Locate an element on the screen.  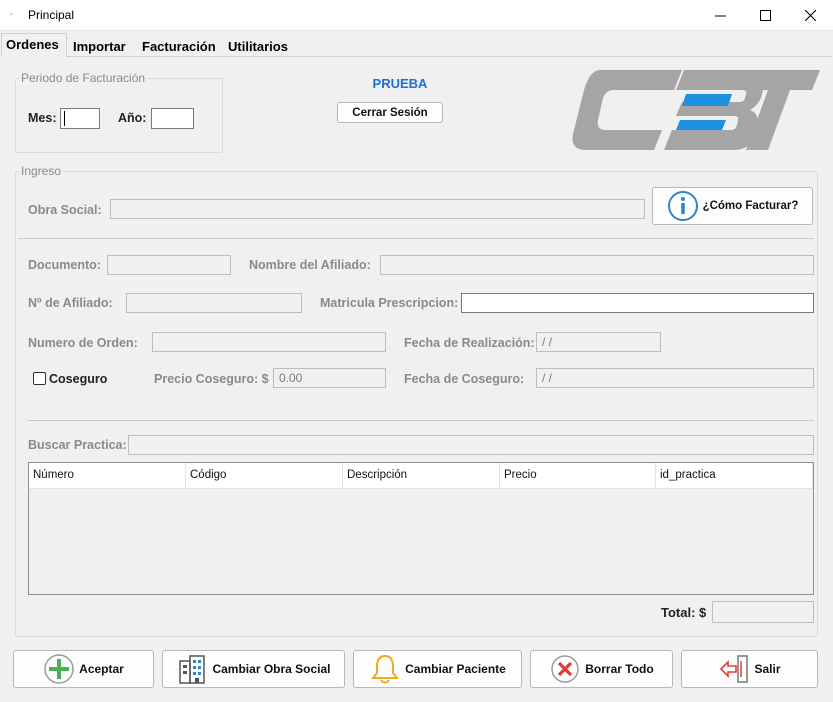
obra-social-field is located at coordinates (377, 209).